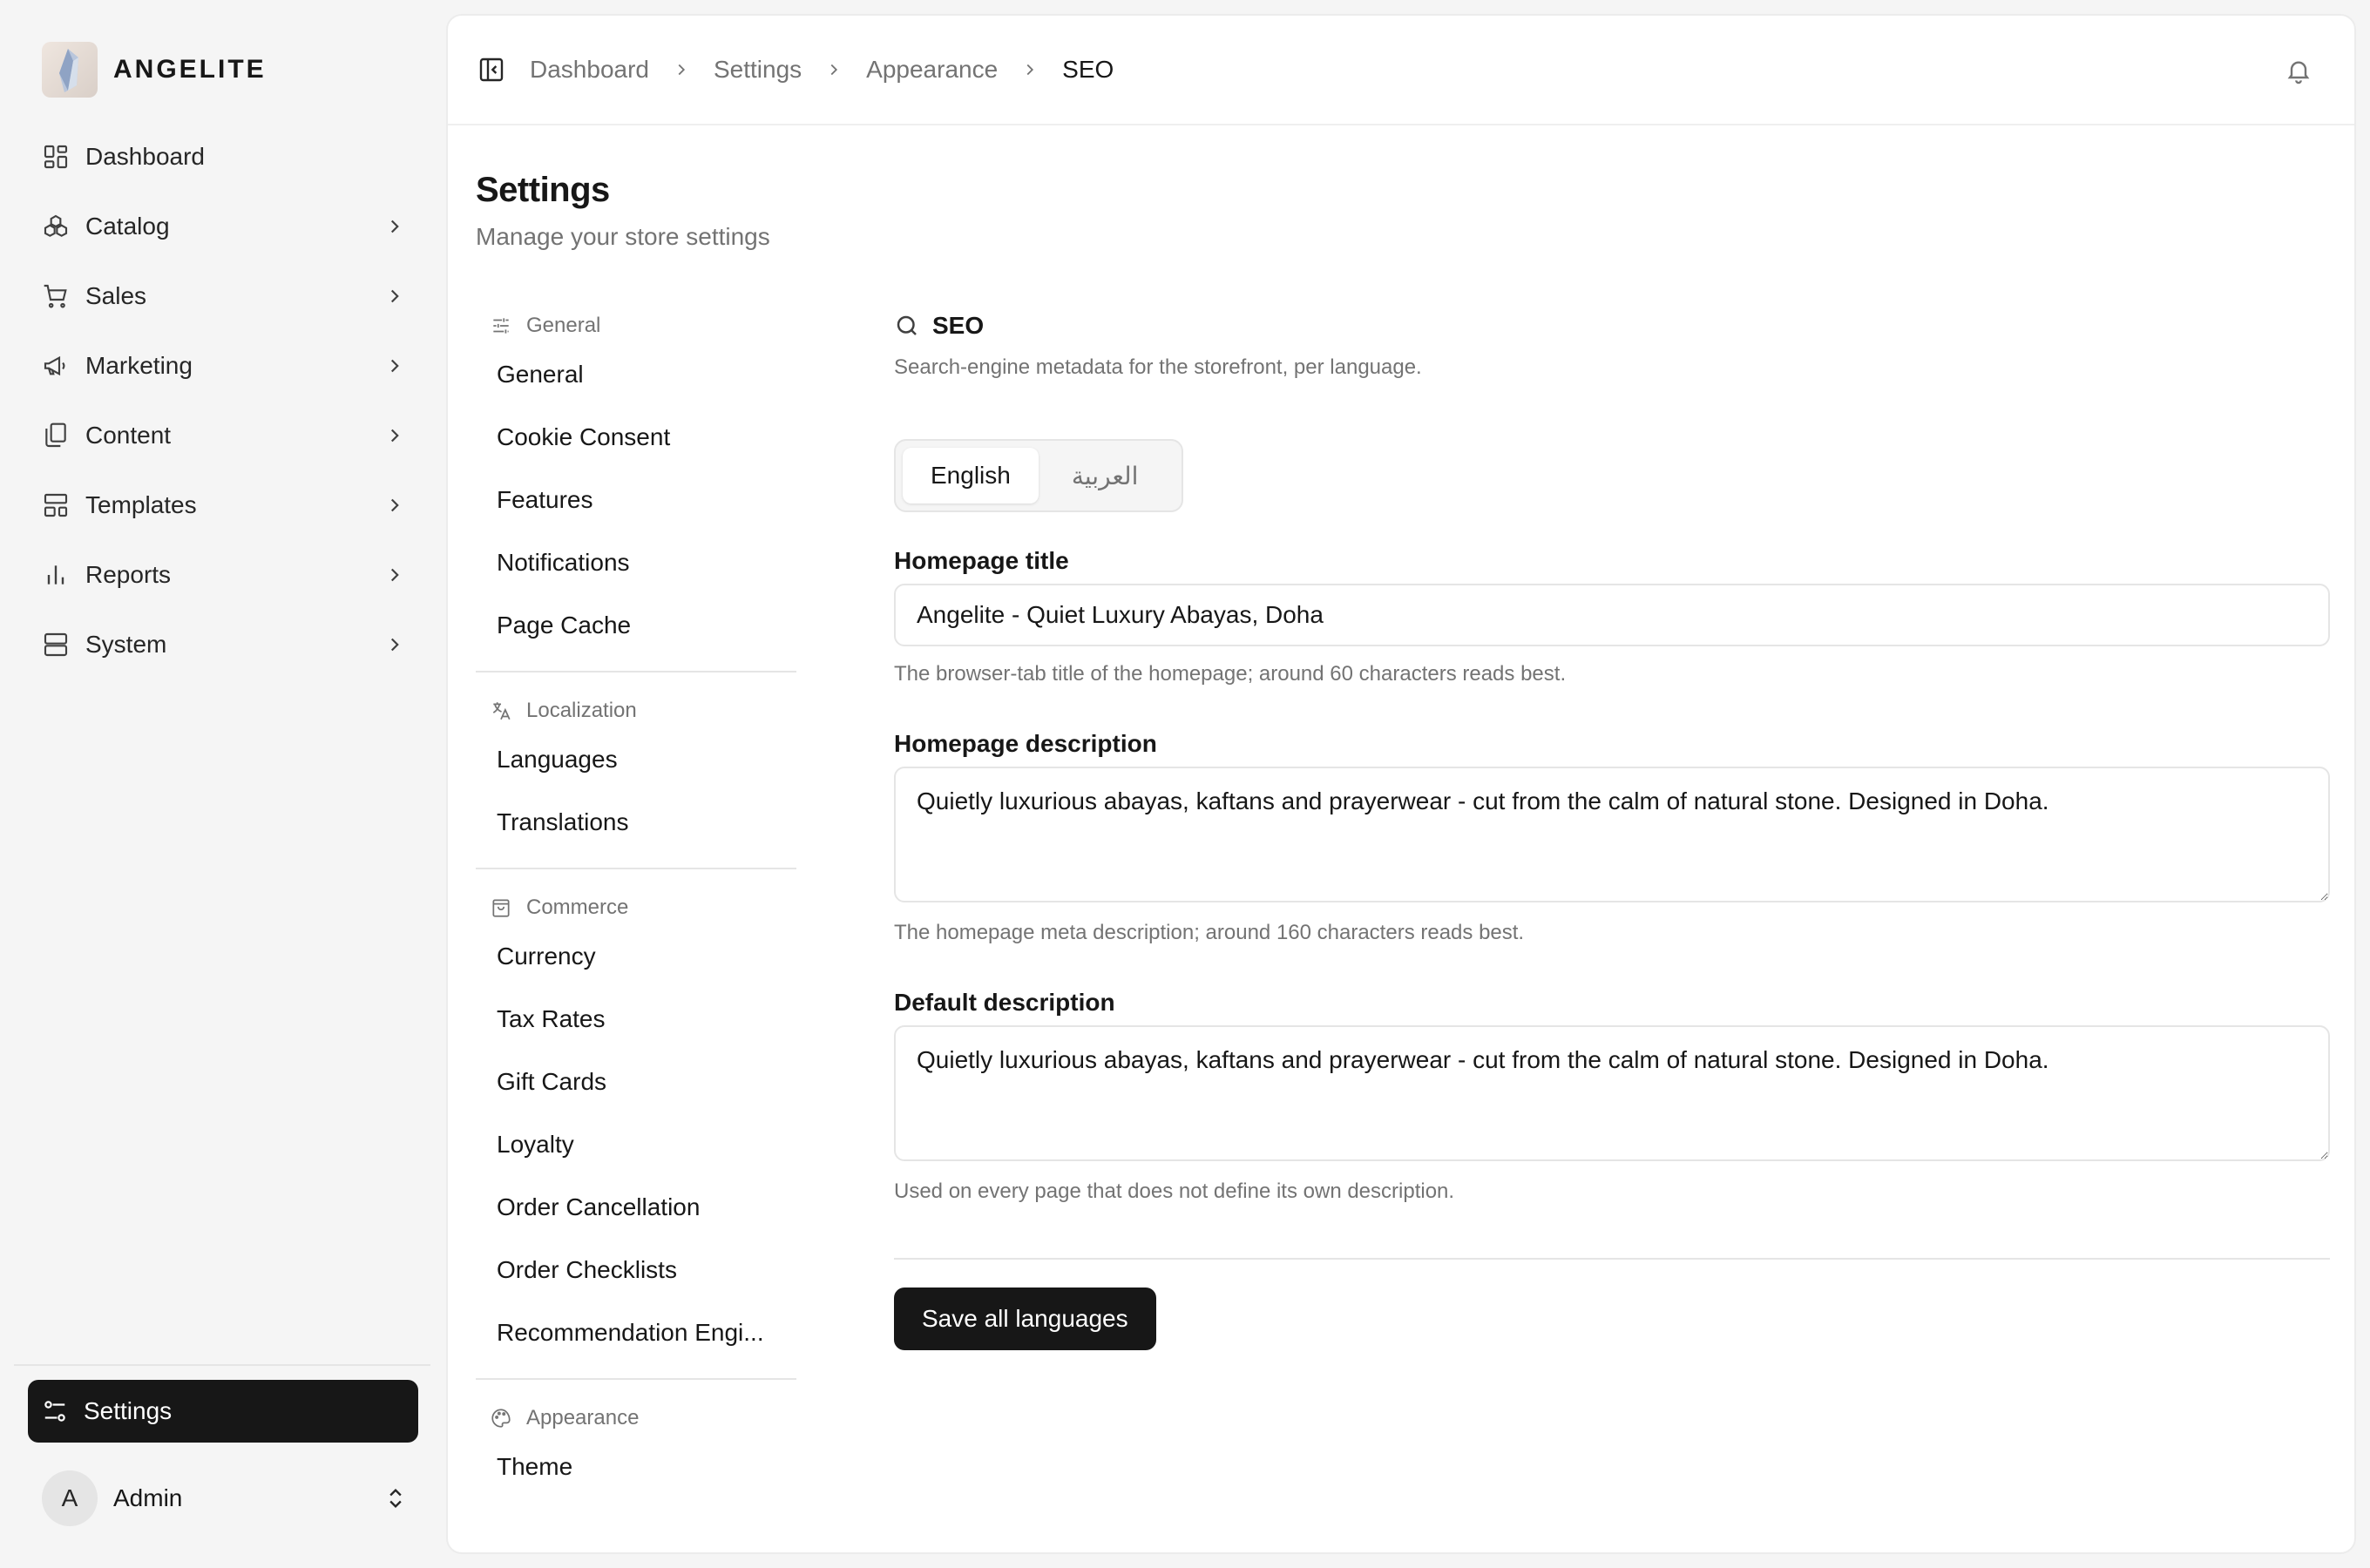  What do you see at coordinates (1612, 325) in the screenshot?
I see `seo-header: SEO` at bounding box center [1612, 325].